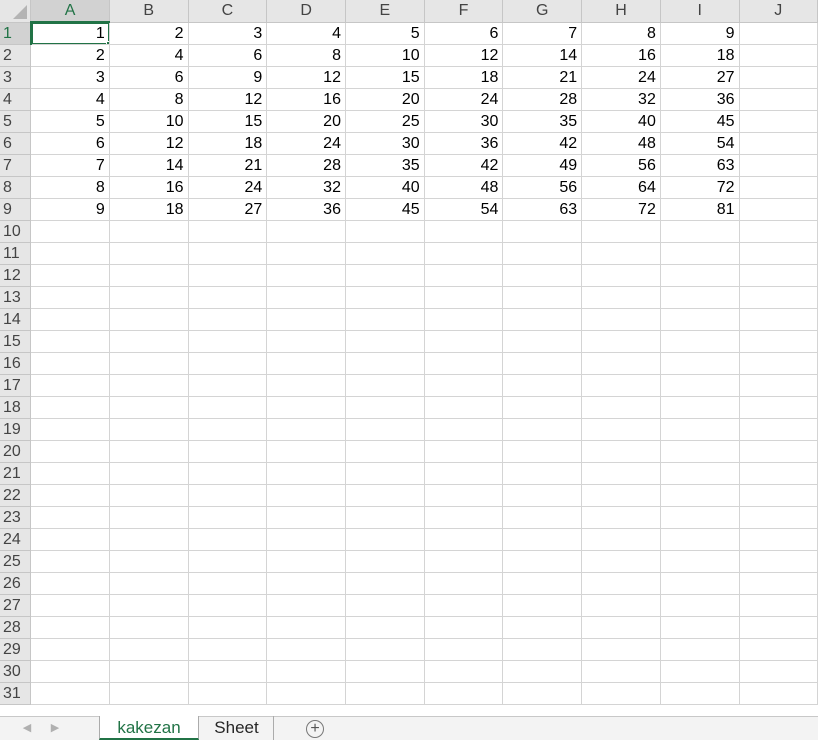 This screenshot has height=740, width=818. Describe the element at coordinates (228, 187) in the screenshot. I see `cell-c8: 24` at that location.